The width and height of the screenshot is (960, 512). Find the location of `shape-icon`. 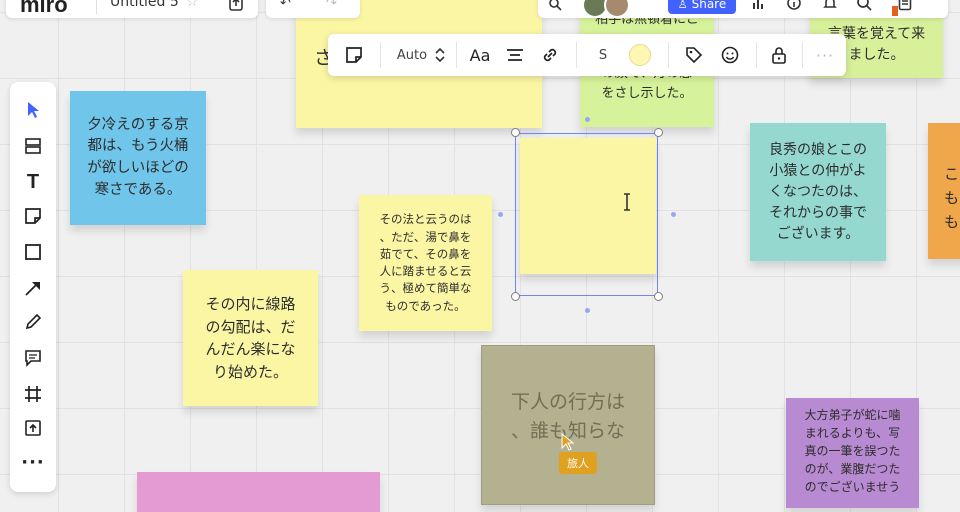

shape-icon is located at coordinates (33, 252).